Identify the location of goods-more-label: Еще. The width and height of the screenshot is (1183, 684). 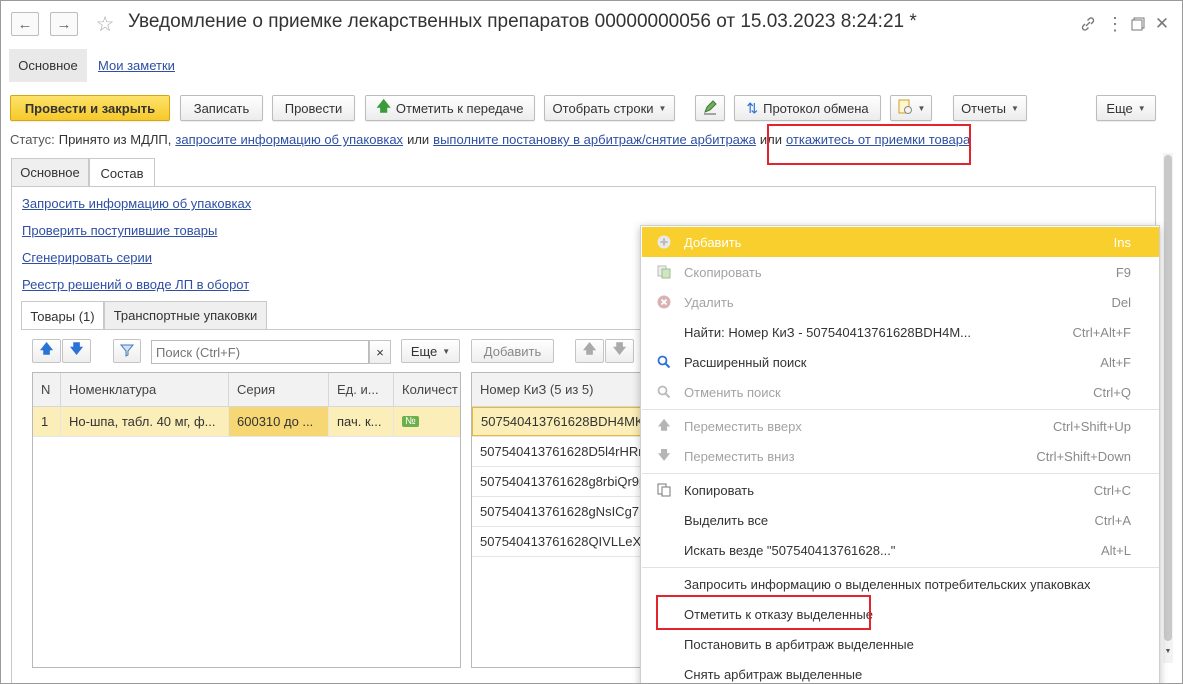
(424, 351).